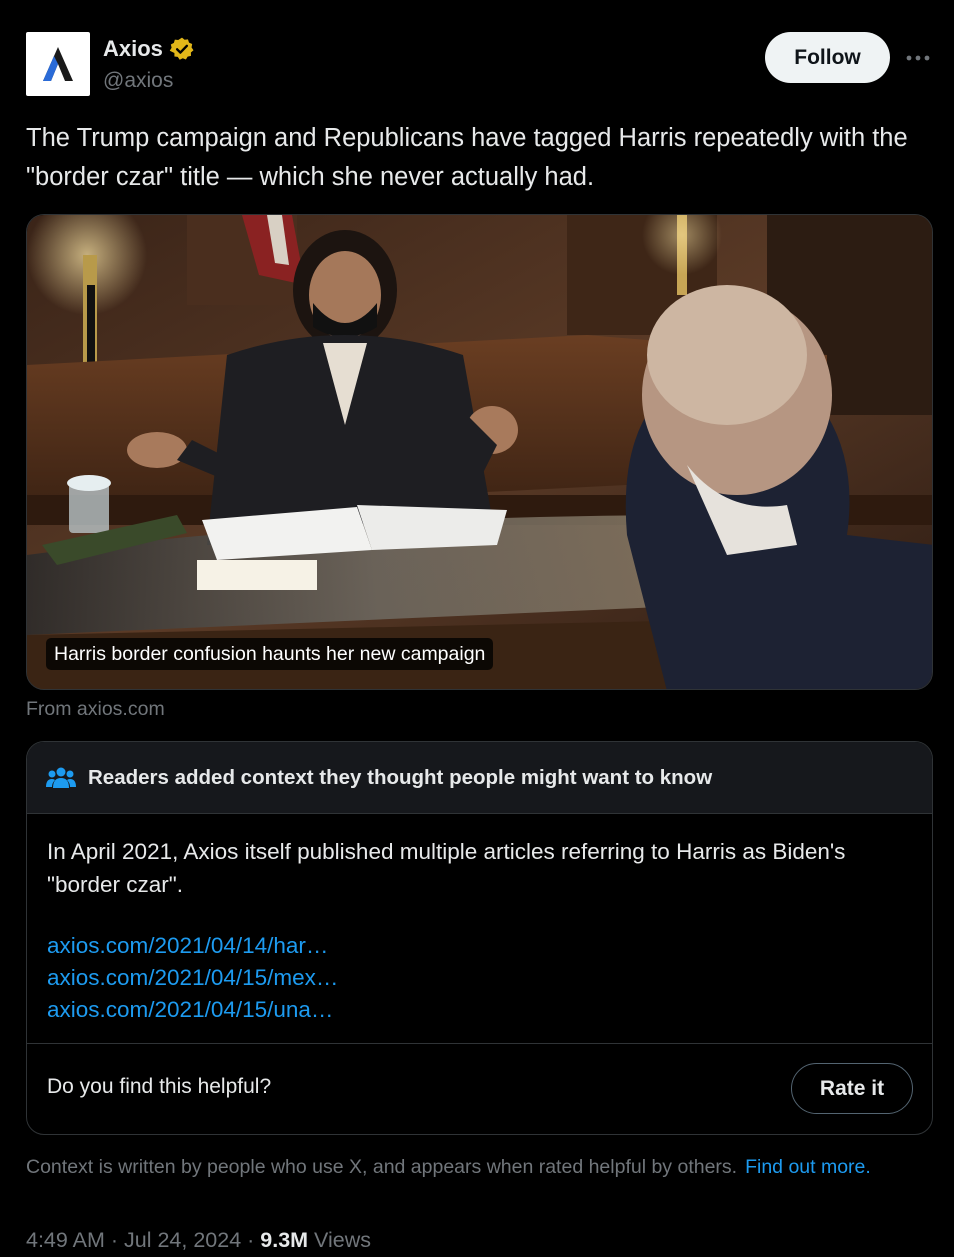  What do you see at coordinates (479, 1043) in the screenshot?
I see `divider` at bounding box center [479, 1043].